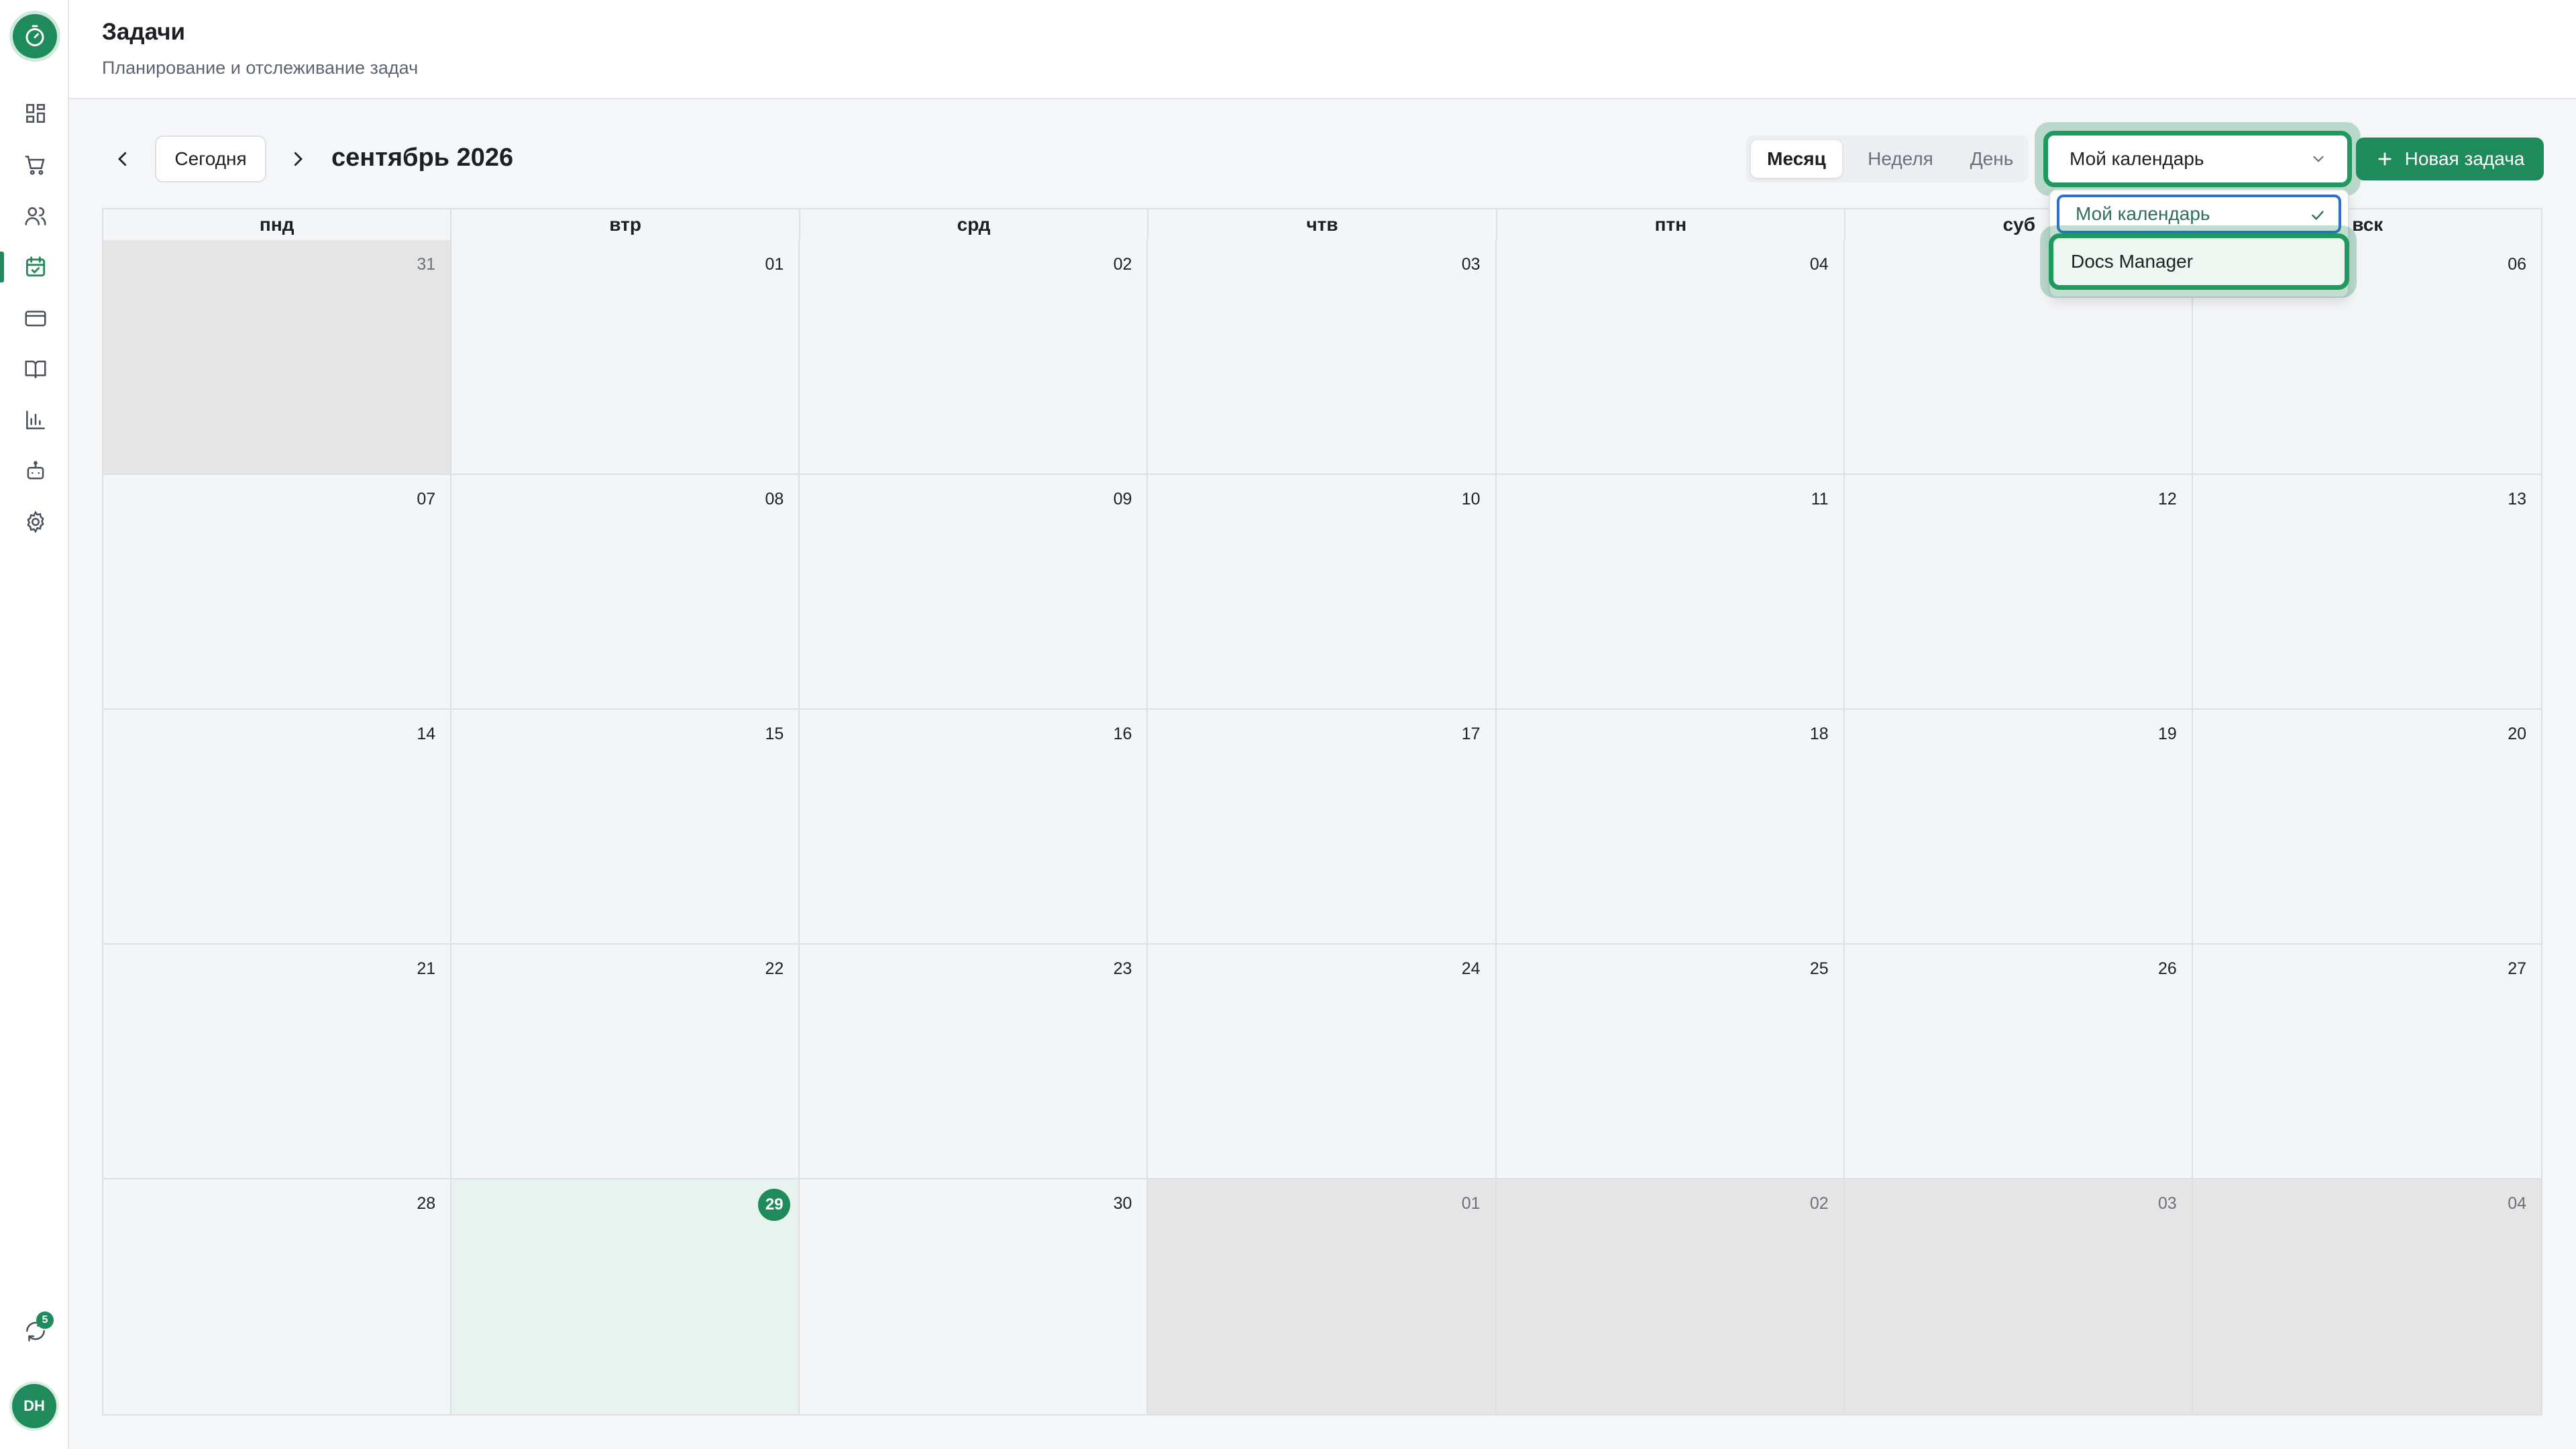 The image size is (2576, 1449). I want to click on page-header: Задачи Планирование и отслеживание задач, so click(1322, 49).